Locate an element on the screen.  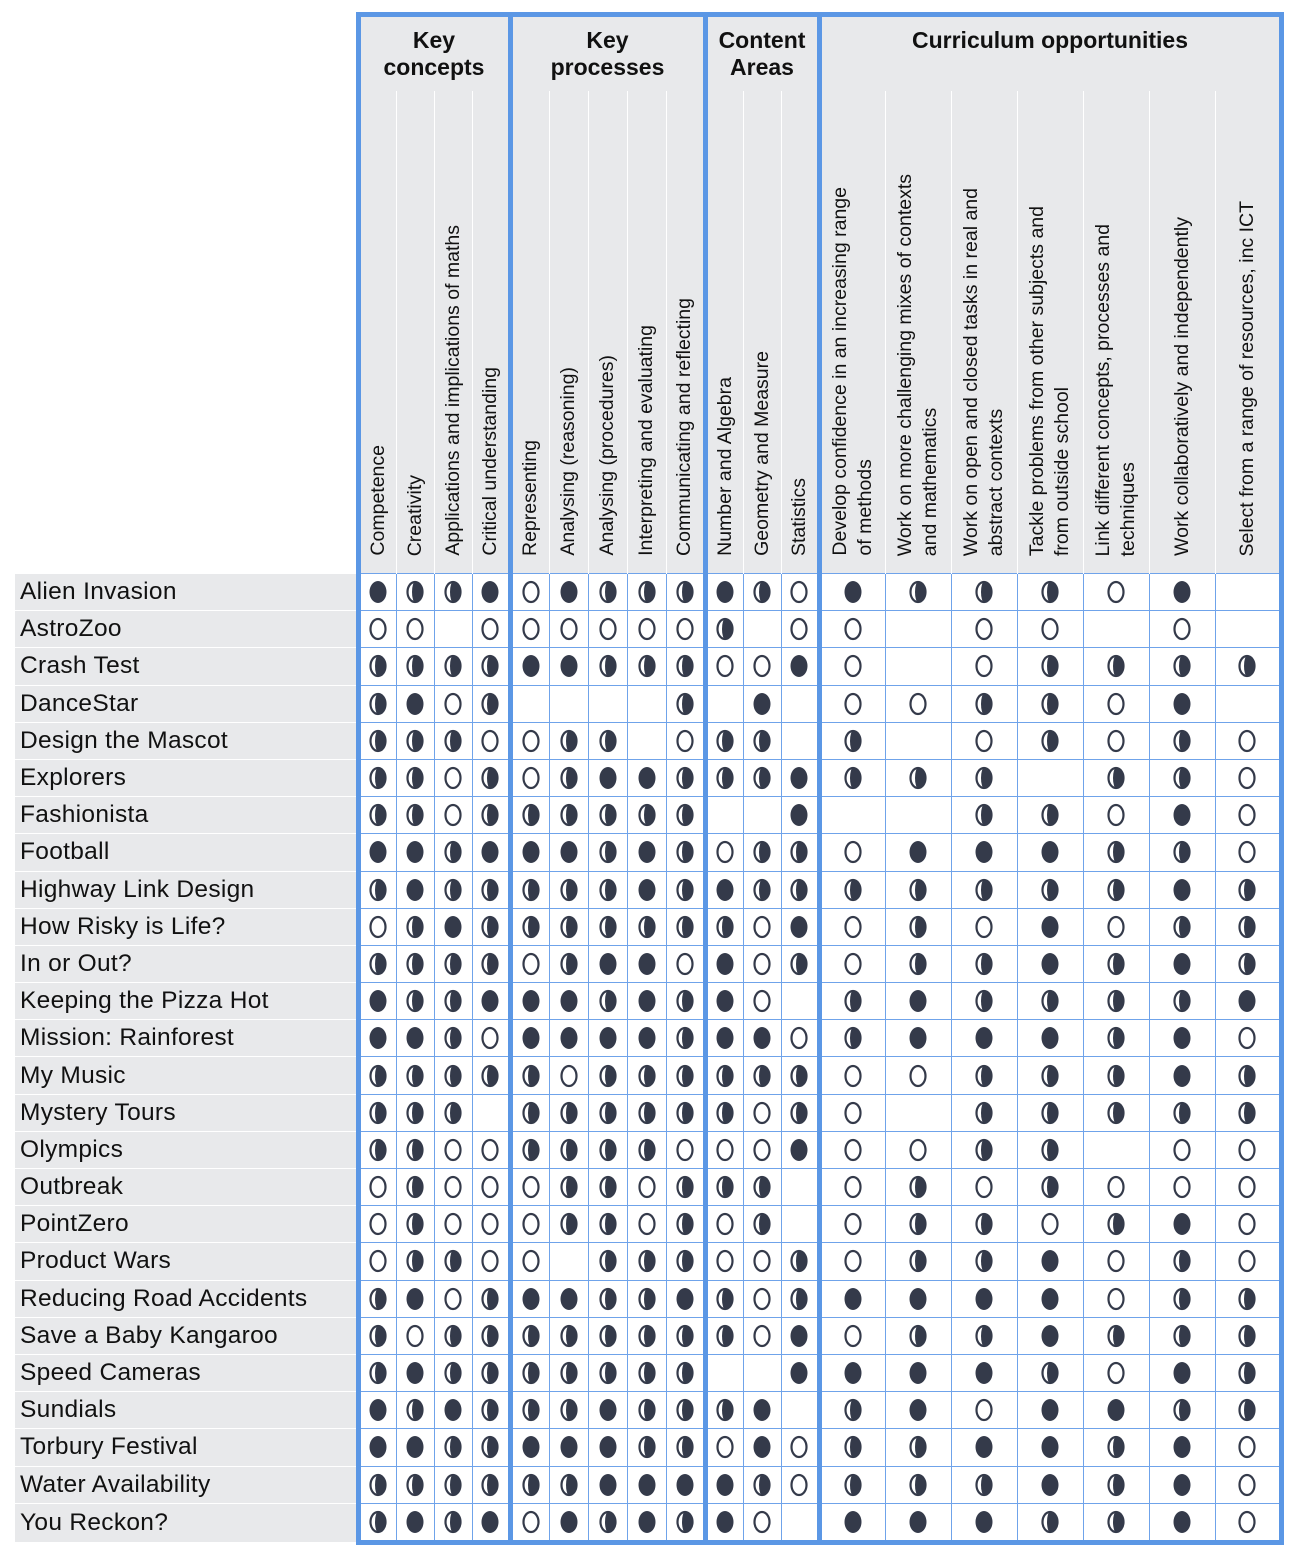
corner-blank is located at coordinates (186, 294).